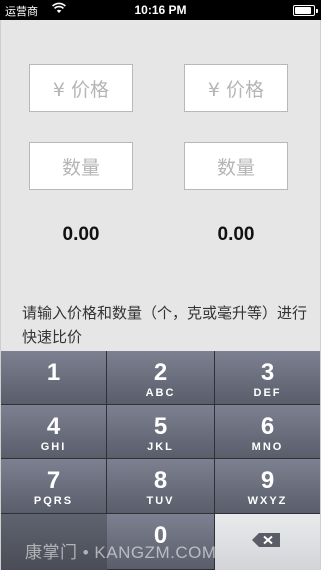 The height and width of the screenshot is (570, 321). I want to click on backspace-icon, so click(266, 540).